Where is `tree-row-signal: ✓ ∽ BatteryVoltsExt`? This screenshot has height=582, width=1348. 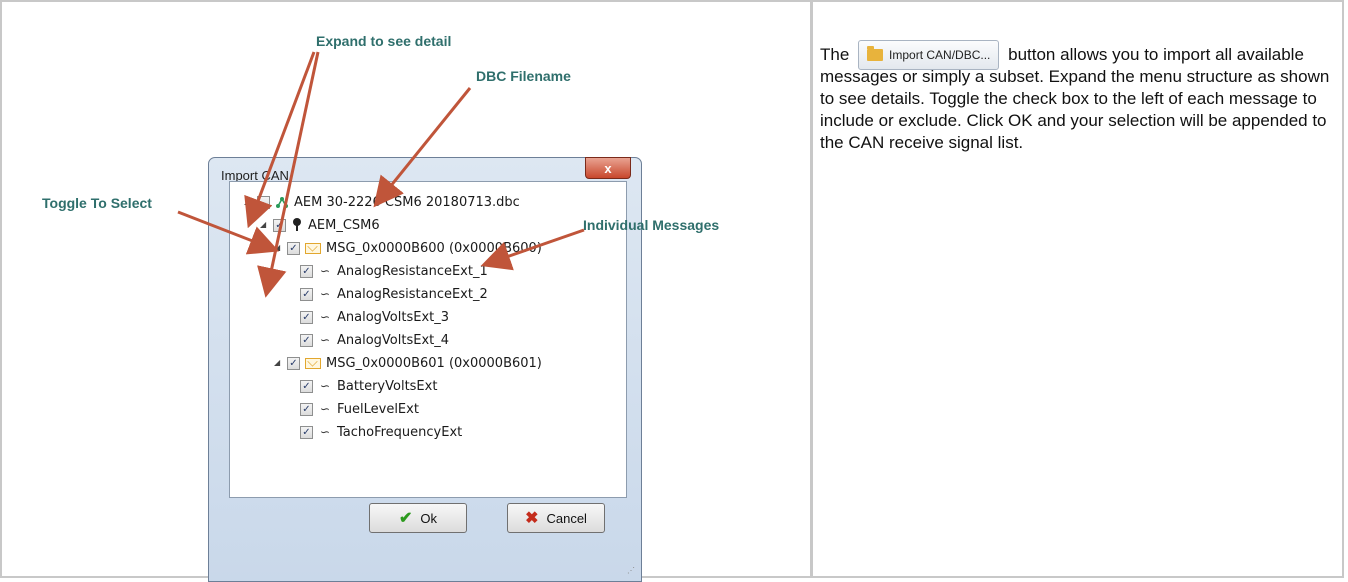 tree-row-signal: ✓ ∽ BatteryVoltsExt is located at coordinates (368, 386).